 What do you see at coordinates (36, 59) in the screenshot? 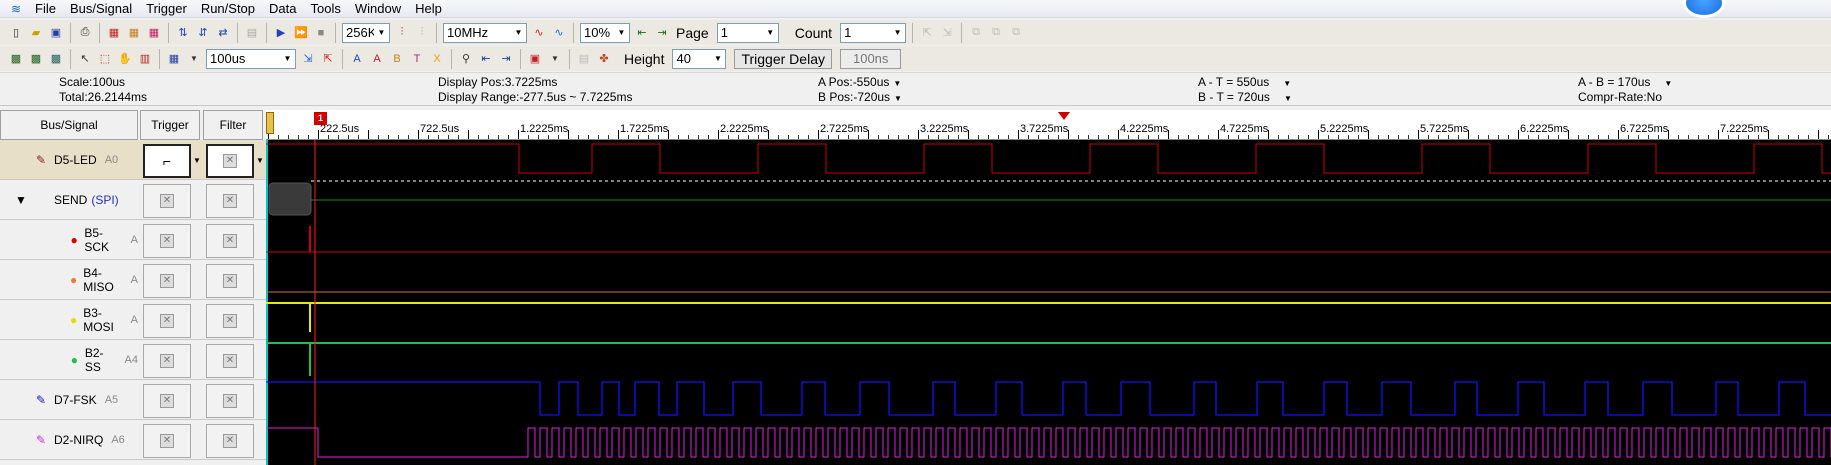
I see `view-list-icon: ▩` at bounding box center [36, 59].